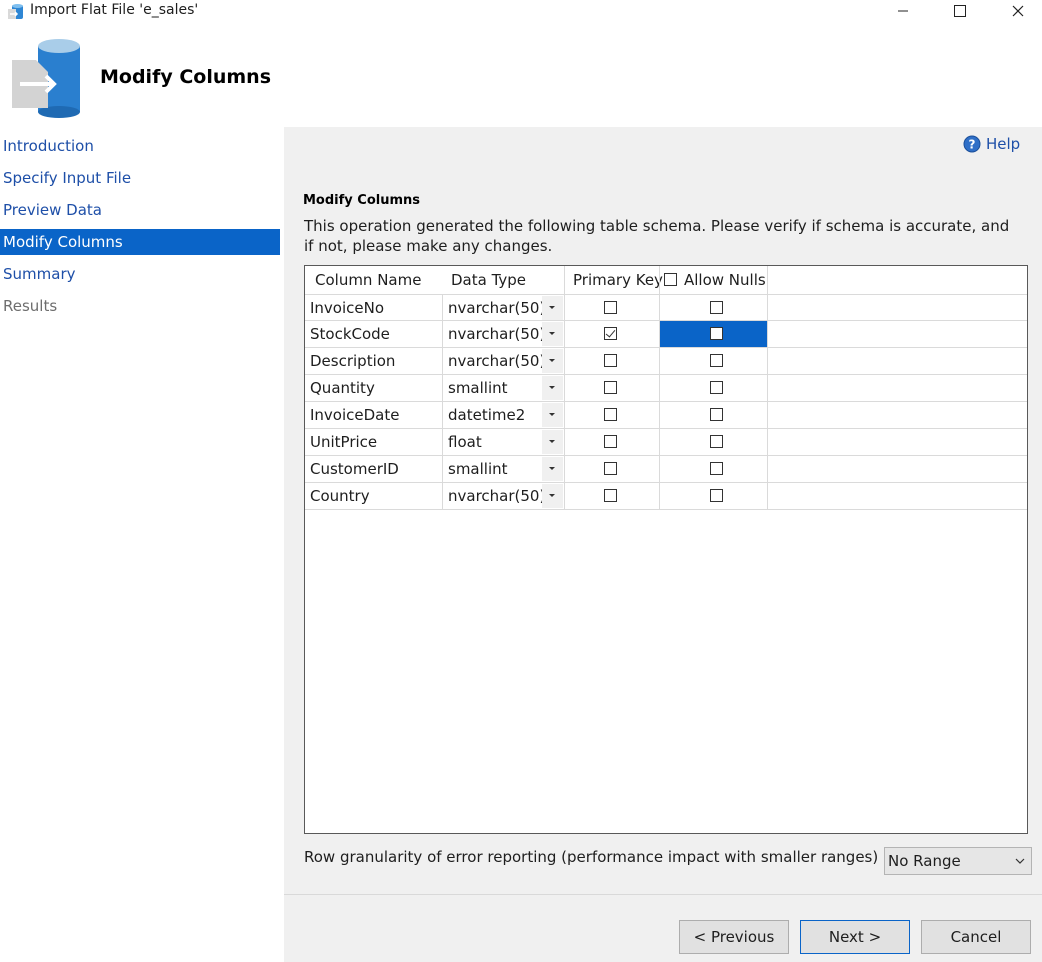 The height and width of the screenshot is (962, 1042). Describe the element at coordinates (618, 280) in the screenshot. I see `primary-key-header: Primary Key` at that location.